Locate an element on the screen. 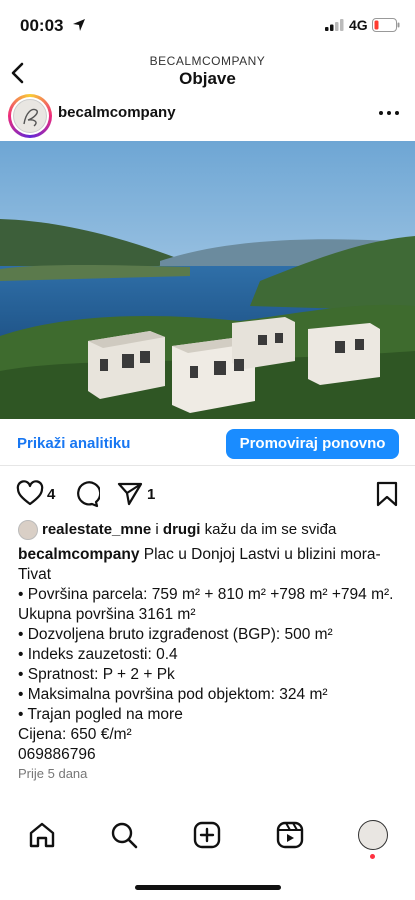  battery-icon is located at coordinates (386, 25).